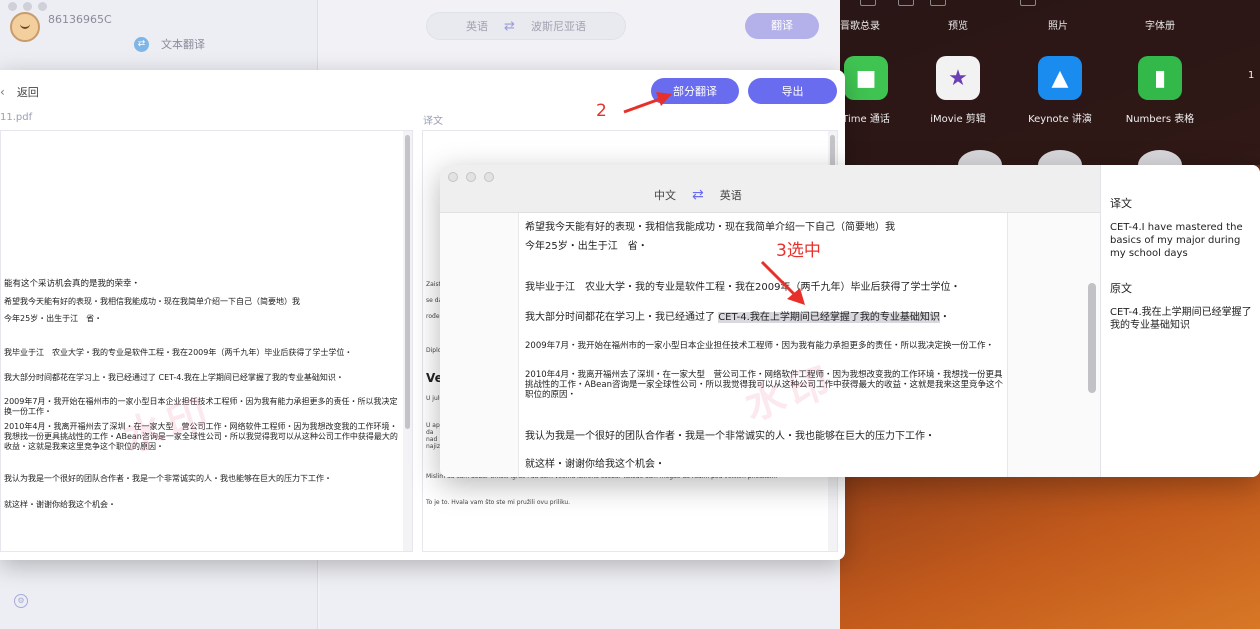  What do you see at coordinates (453, 177) in the screenshot?
I see `close-icon` at bounding box center [453, 177].